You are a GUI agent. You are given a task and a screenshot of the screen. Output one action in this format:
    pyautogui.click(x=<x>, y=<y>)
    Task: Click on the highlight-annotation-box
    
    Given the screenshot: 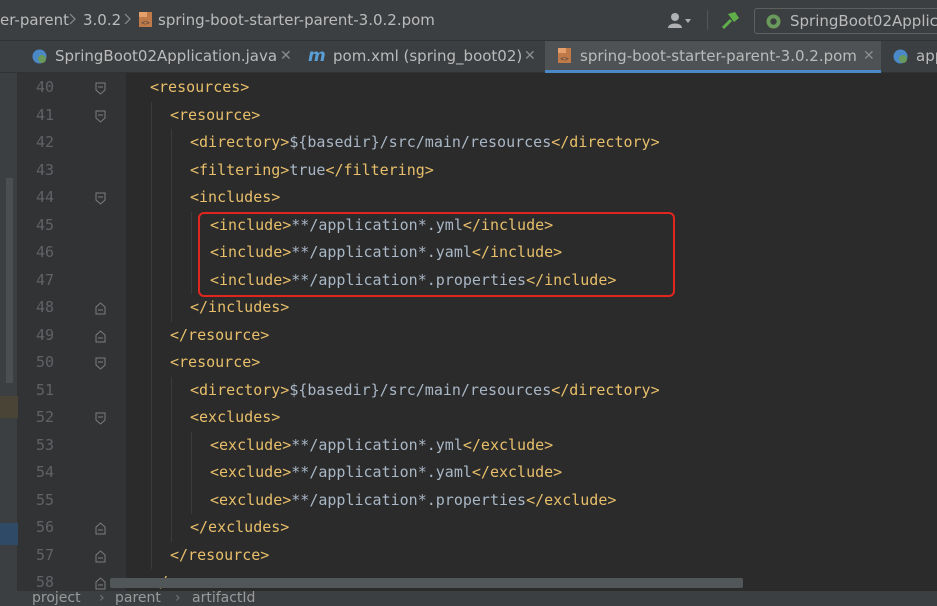 What is the action you would take?
    pyautogui.click(x=436, y=254)
    